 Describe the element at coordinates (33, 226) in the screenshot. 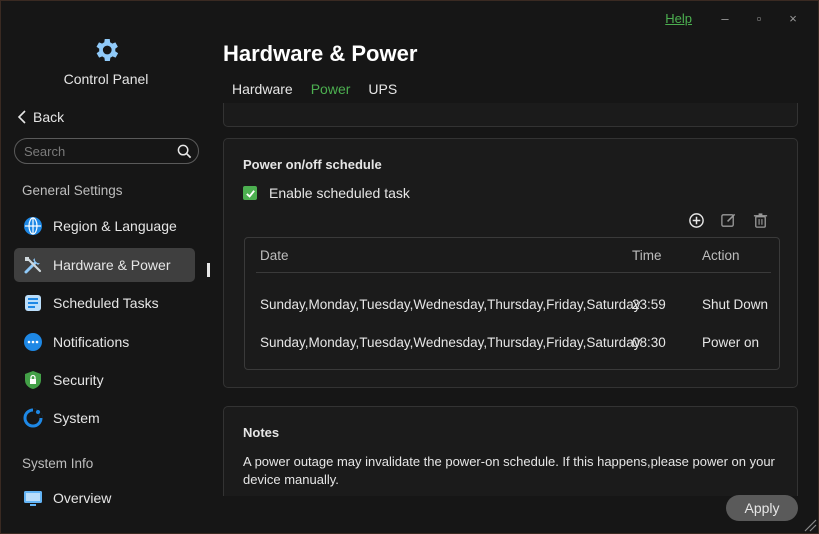

I see `globe-icon` at that location.